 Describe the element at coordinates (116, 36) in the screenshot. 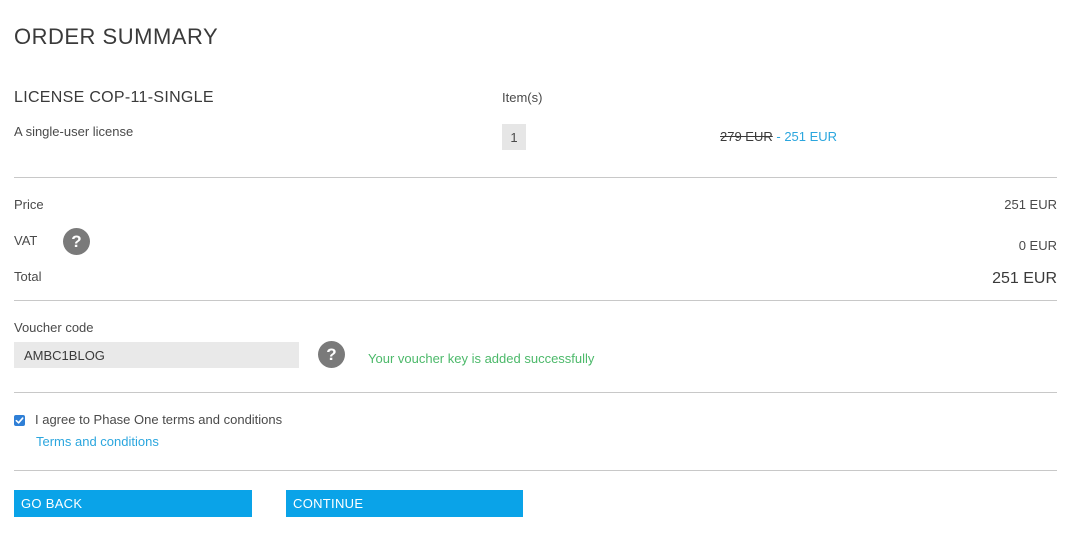

I see `page-title: ORDER SUMMARY` at that location.